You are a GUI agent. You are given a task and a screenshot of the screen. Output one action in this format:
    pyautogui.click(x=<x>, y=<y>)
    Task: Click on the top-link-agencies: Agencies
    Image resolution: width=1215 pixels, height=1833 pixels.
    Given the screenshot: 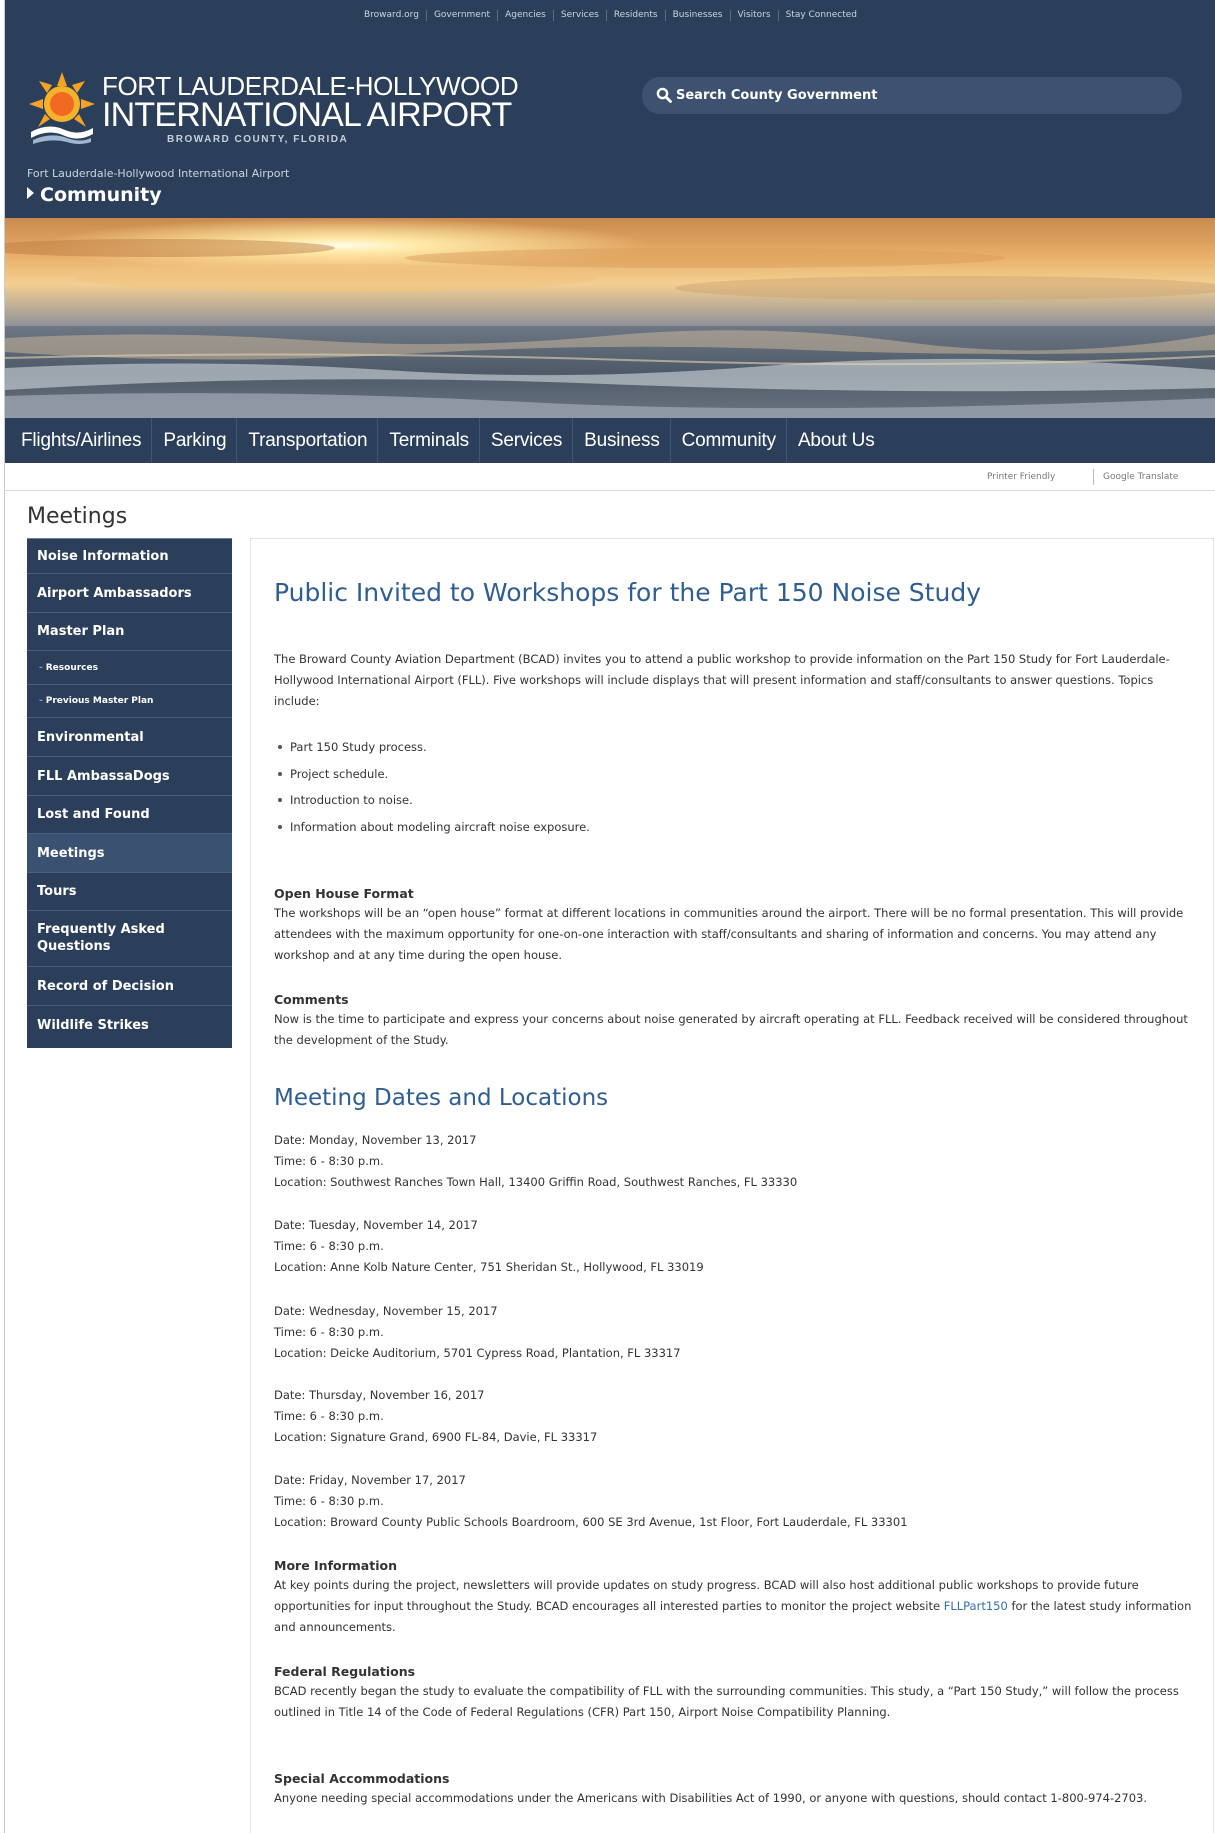 What is the action you would take?
    pyautogui.click(x=525, y=15)
    